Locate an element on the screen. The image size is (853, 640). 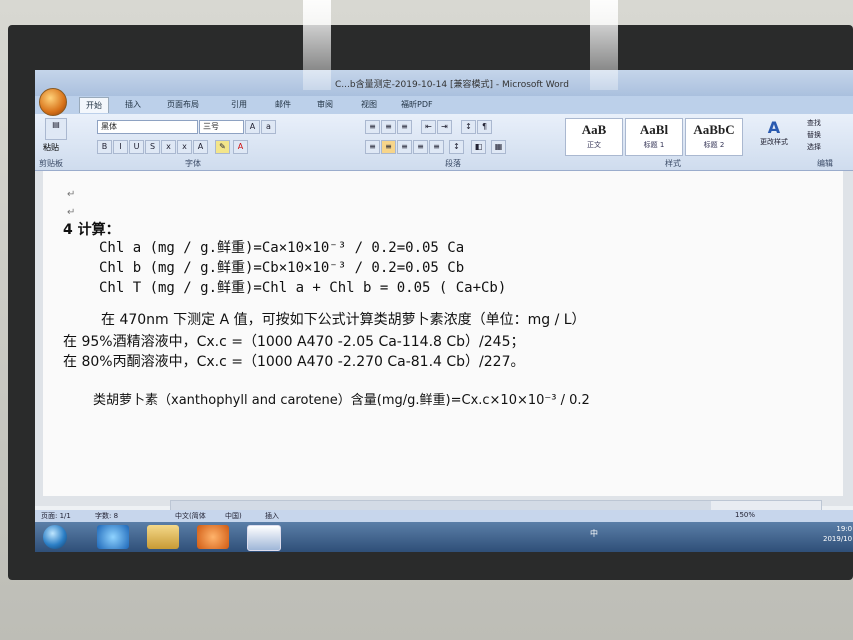
tab-insert: 插入 is located at coordinates (133, 104).